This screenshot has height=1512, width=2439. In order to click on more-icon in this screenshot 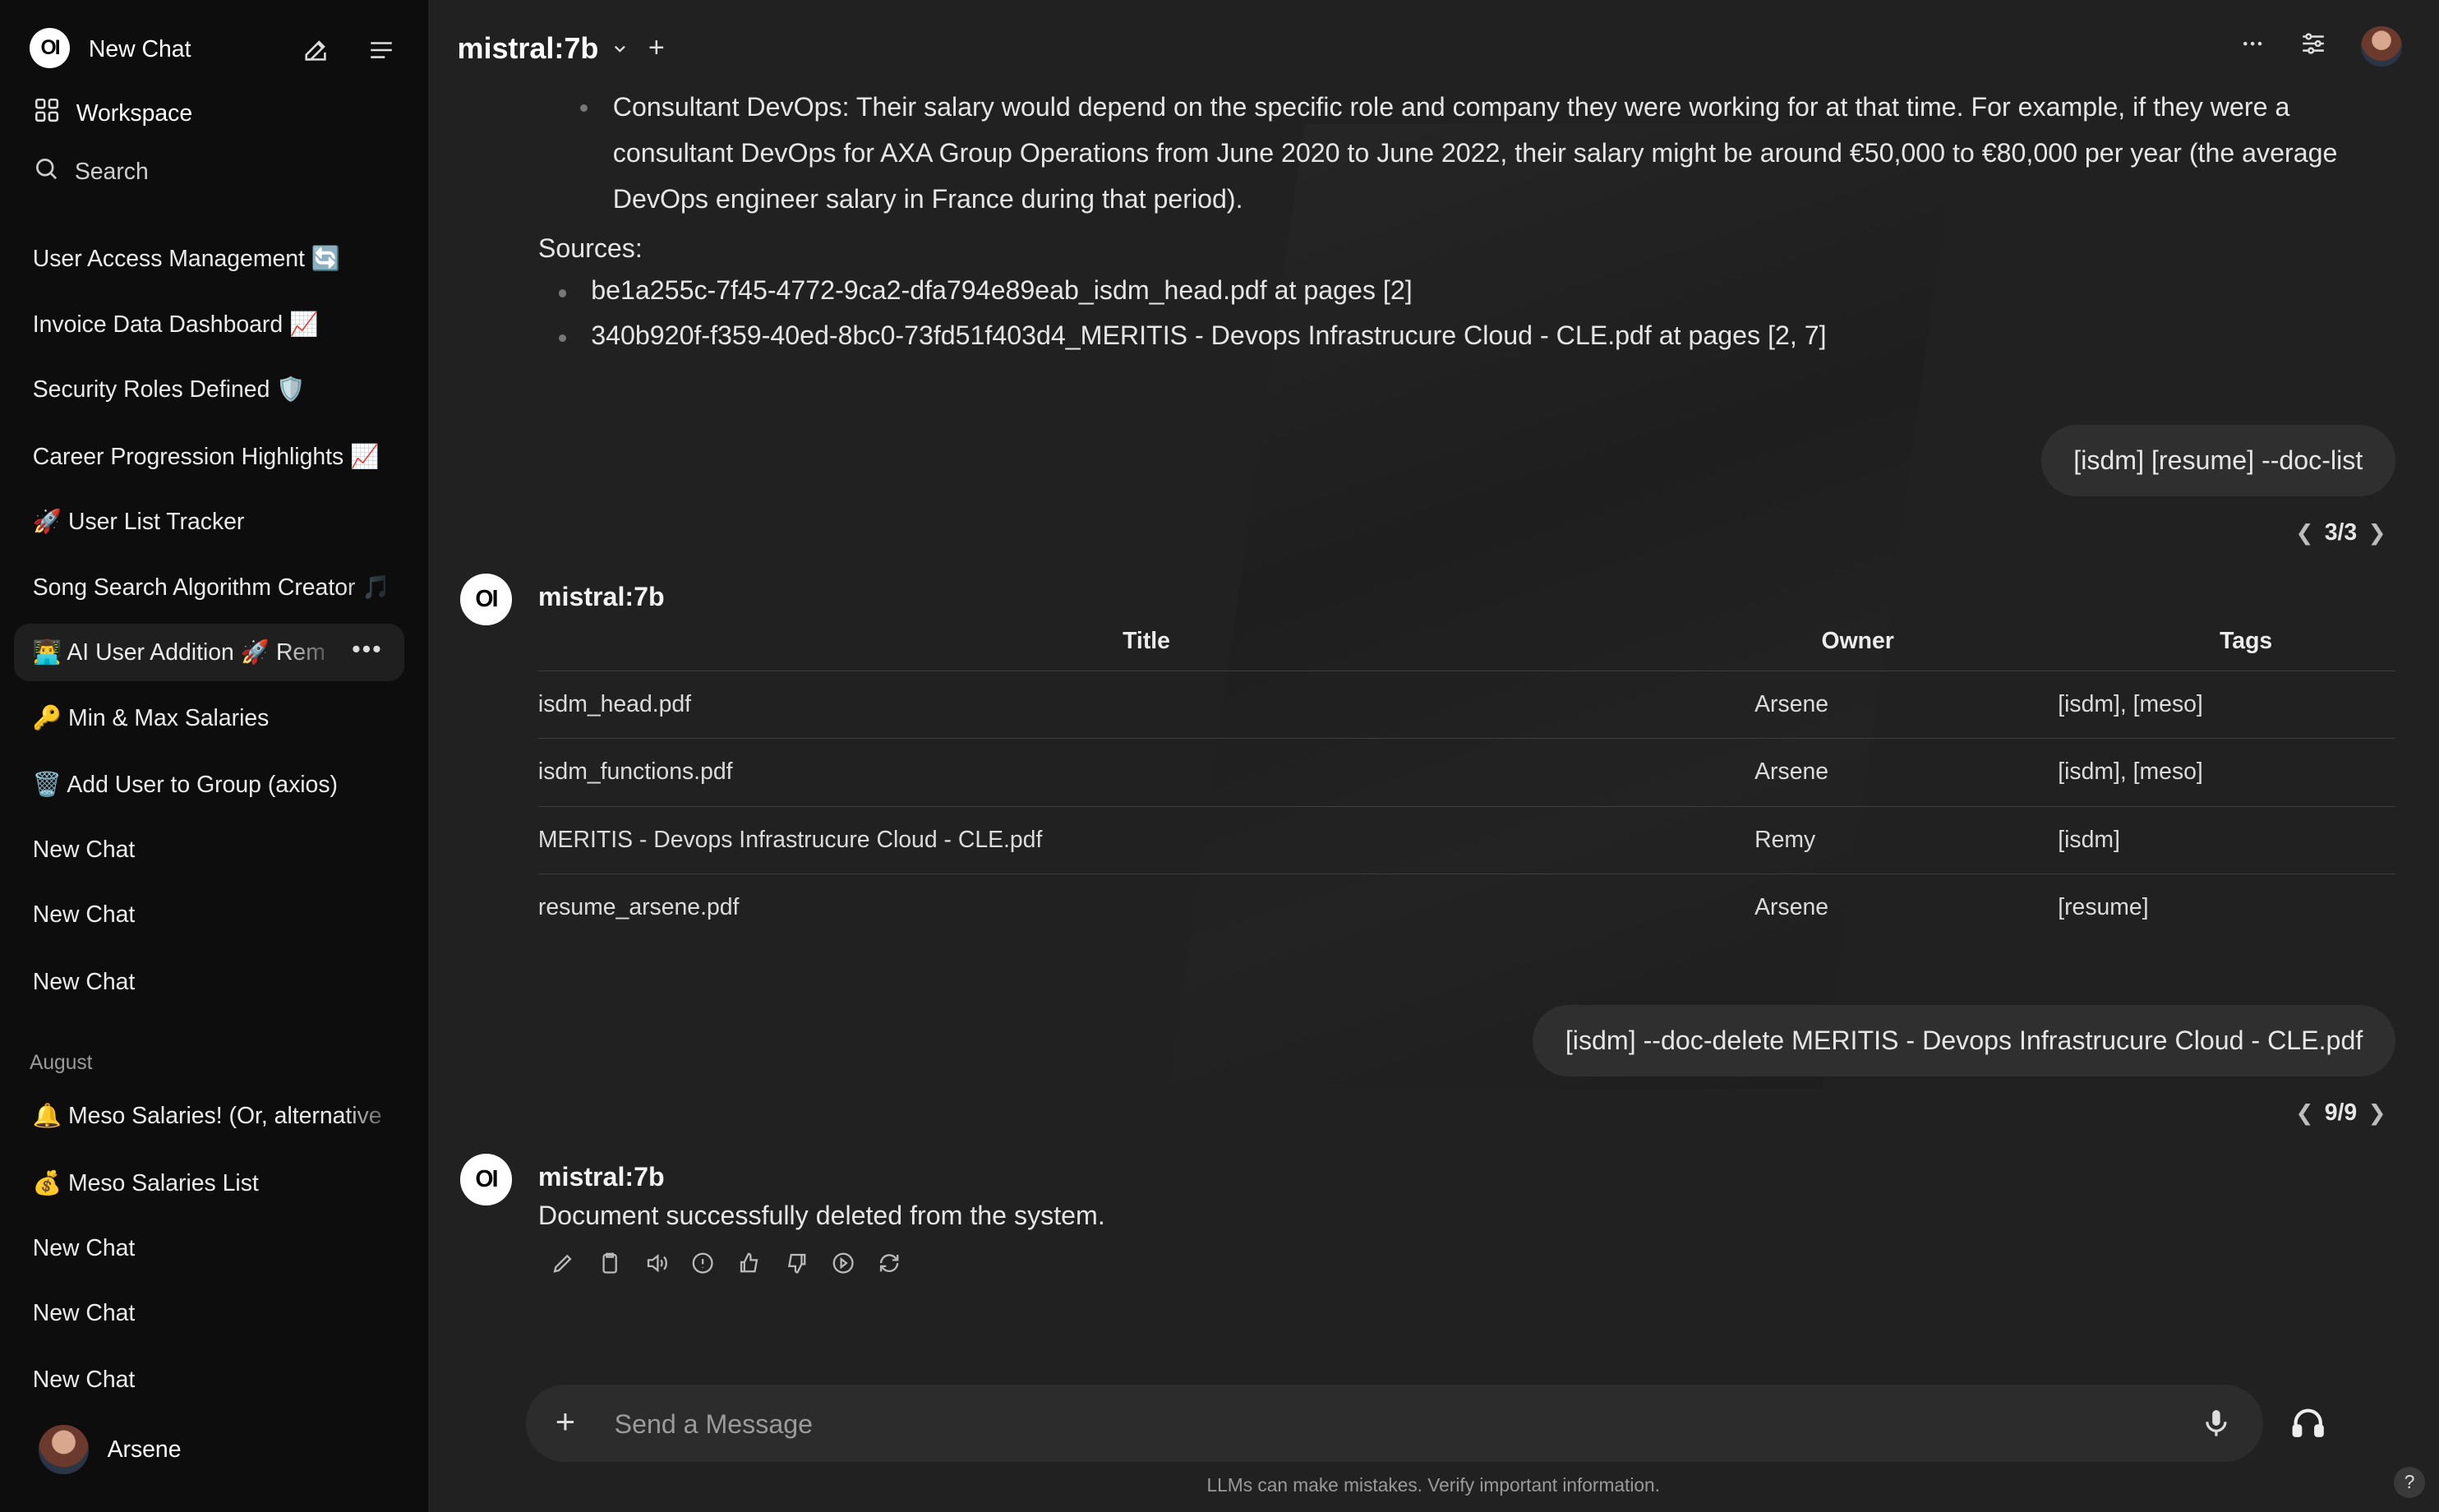, I will do `click(2252, 46)`.